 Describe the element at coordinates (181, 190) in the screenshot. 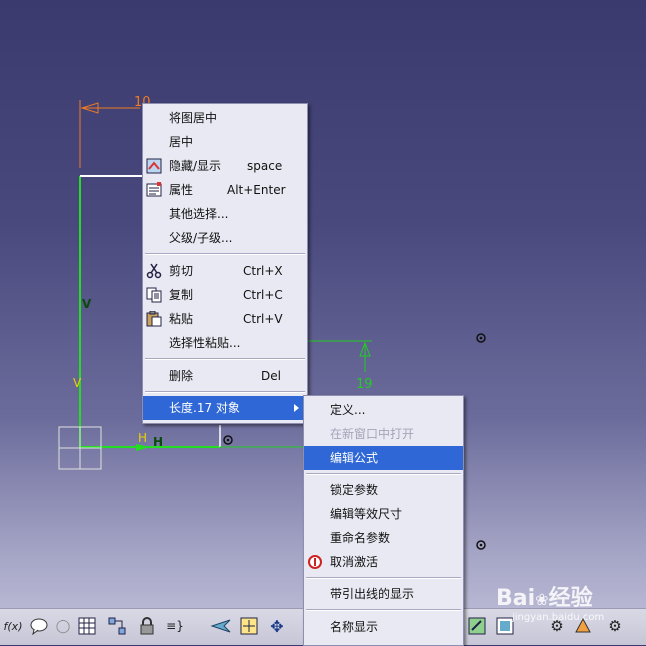

I see `menu-item-label: 属性` at that location.